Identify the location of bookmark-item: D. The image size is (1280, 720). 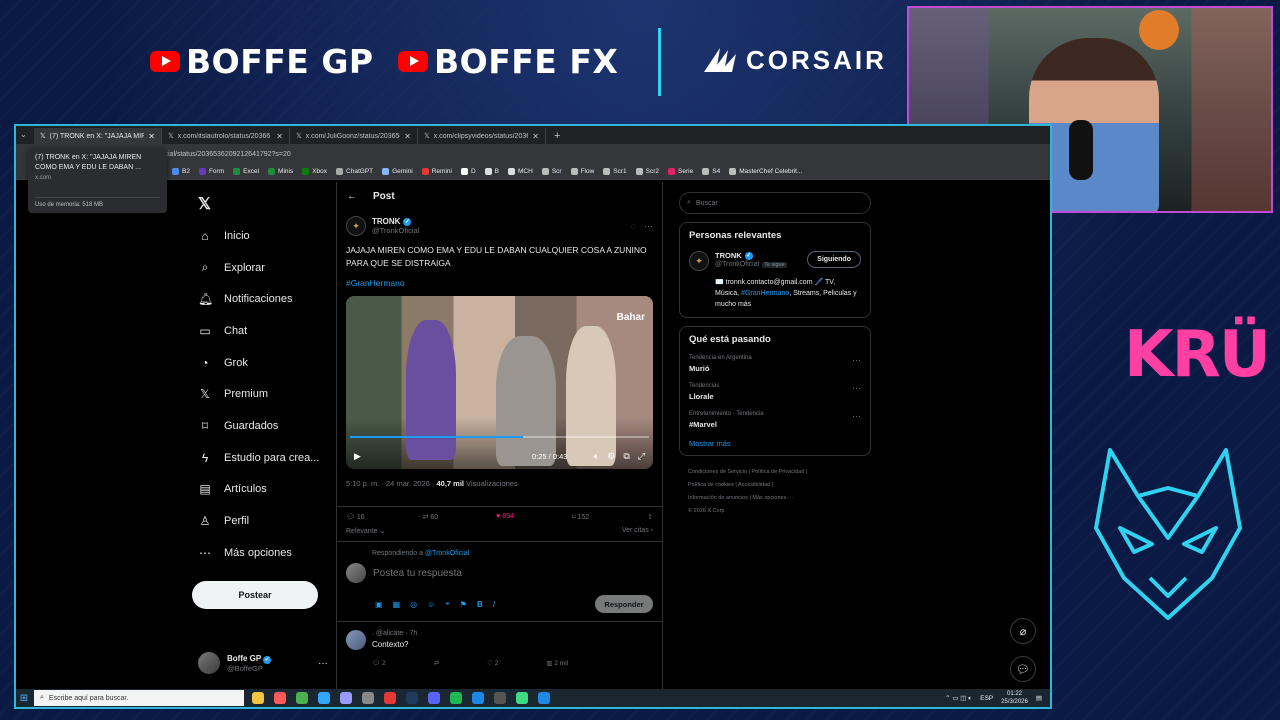
(468, 171).